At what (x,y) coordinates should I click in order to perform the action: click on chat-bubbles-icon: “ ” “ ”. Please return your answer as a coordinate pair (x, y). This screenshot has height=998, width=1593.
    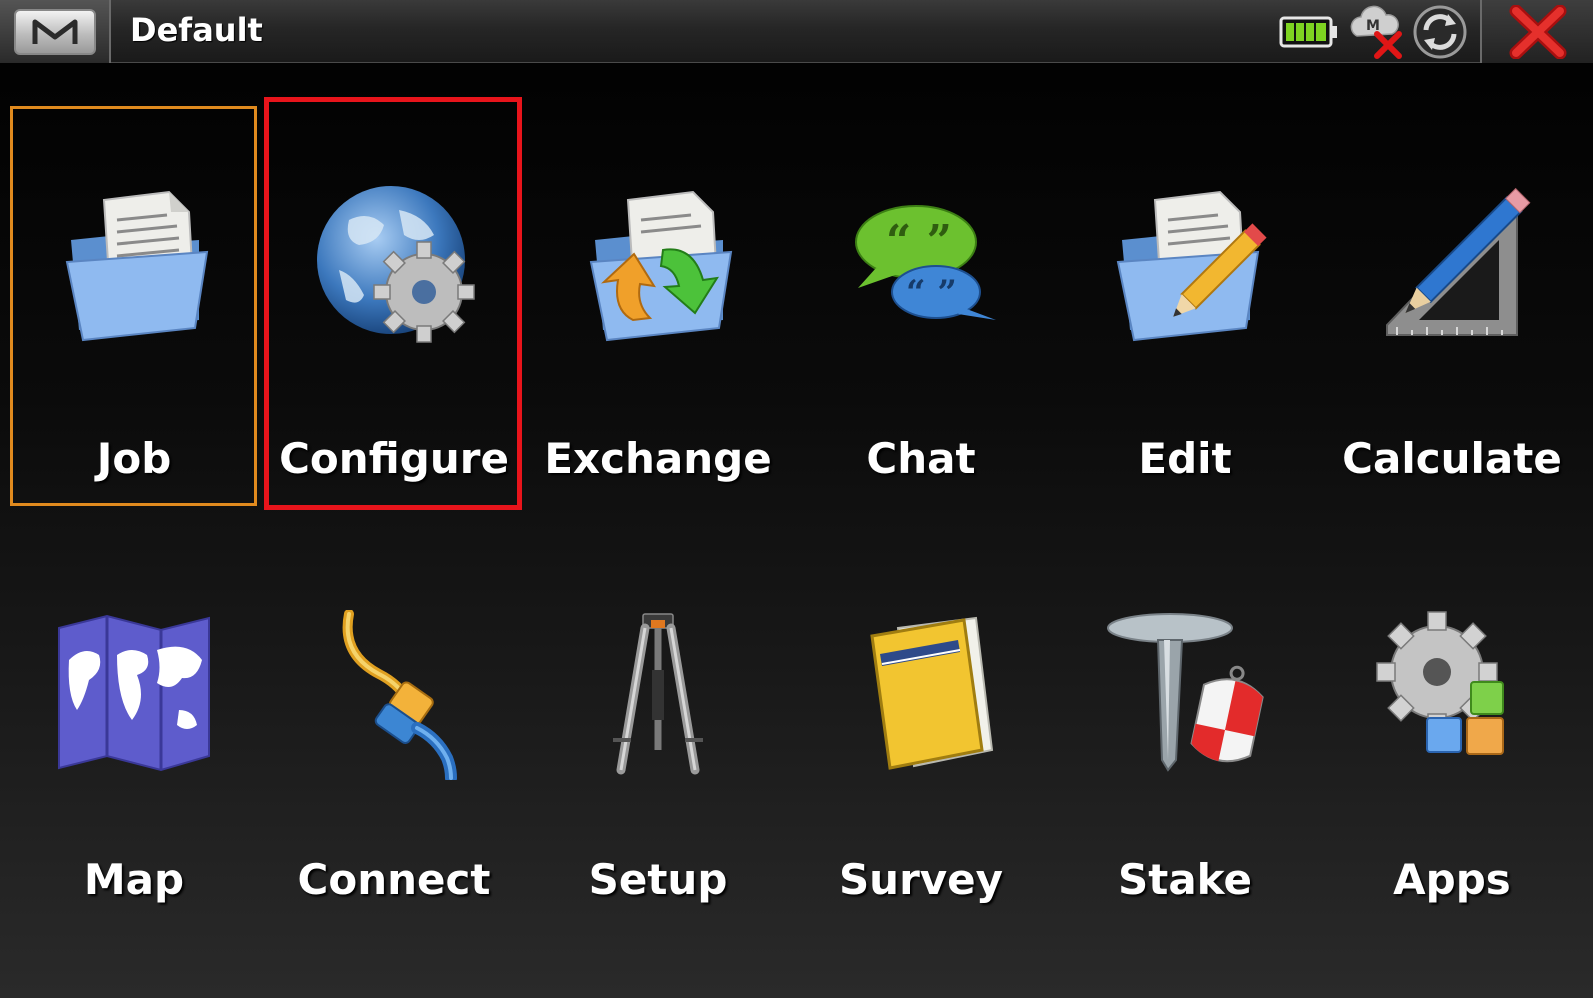
    Looking at the image, I should click on (921, 265).